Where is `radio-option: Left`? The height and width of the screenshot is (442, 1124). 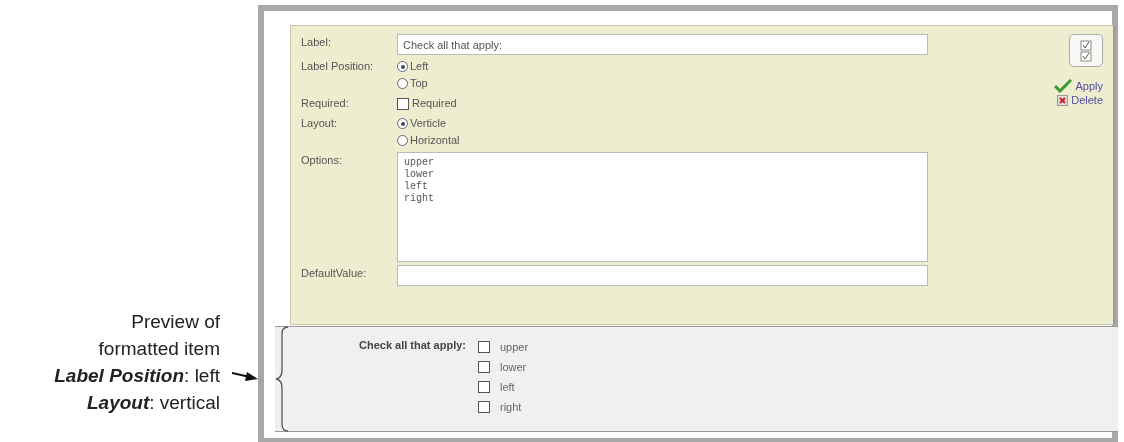
radio-option: Left is located at coordinates (413, 66).